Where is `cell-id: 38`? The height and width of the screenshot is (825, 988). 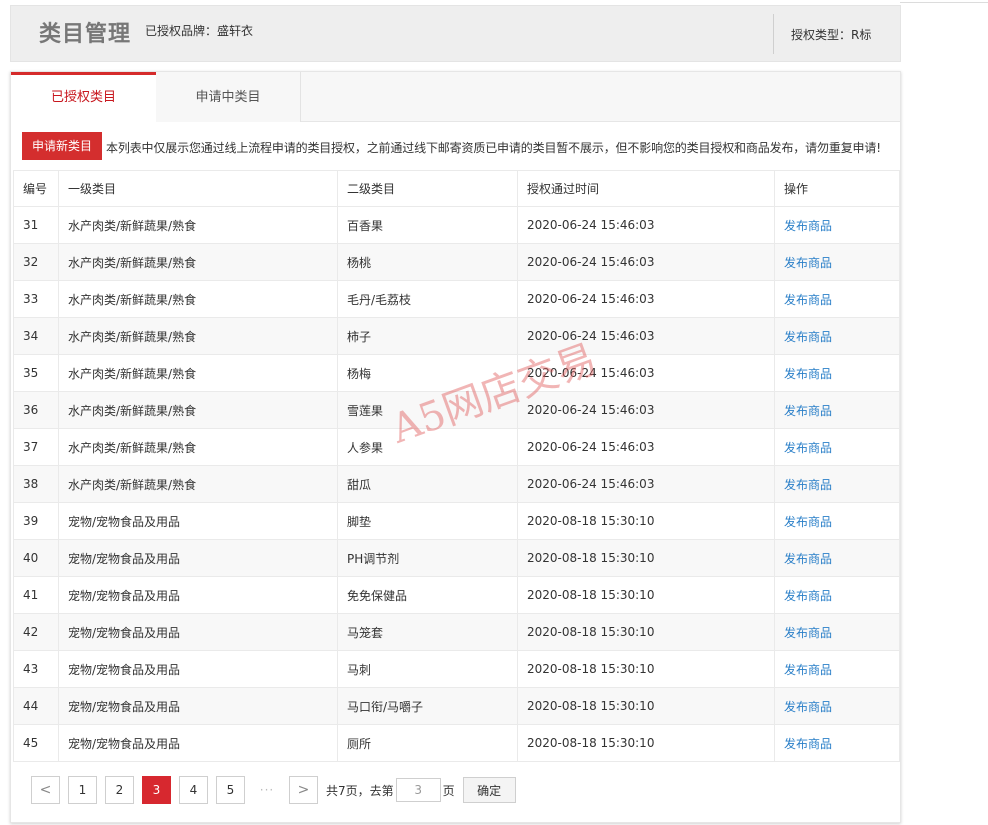
cell-id: 38 is located at coordinates (36, 484).